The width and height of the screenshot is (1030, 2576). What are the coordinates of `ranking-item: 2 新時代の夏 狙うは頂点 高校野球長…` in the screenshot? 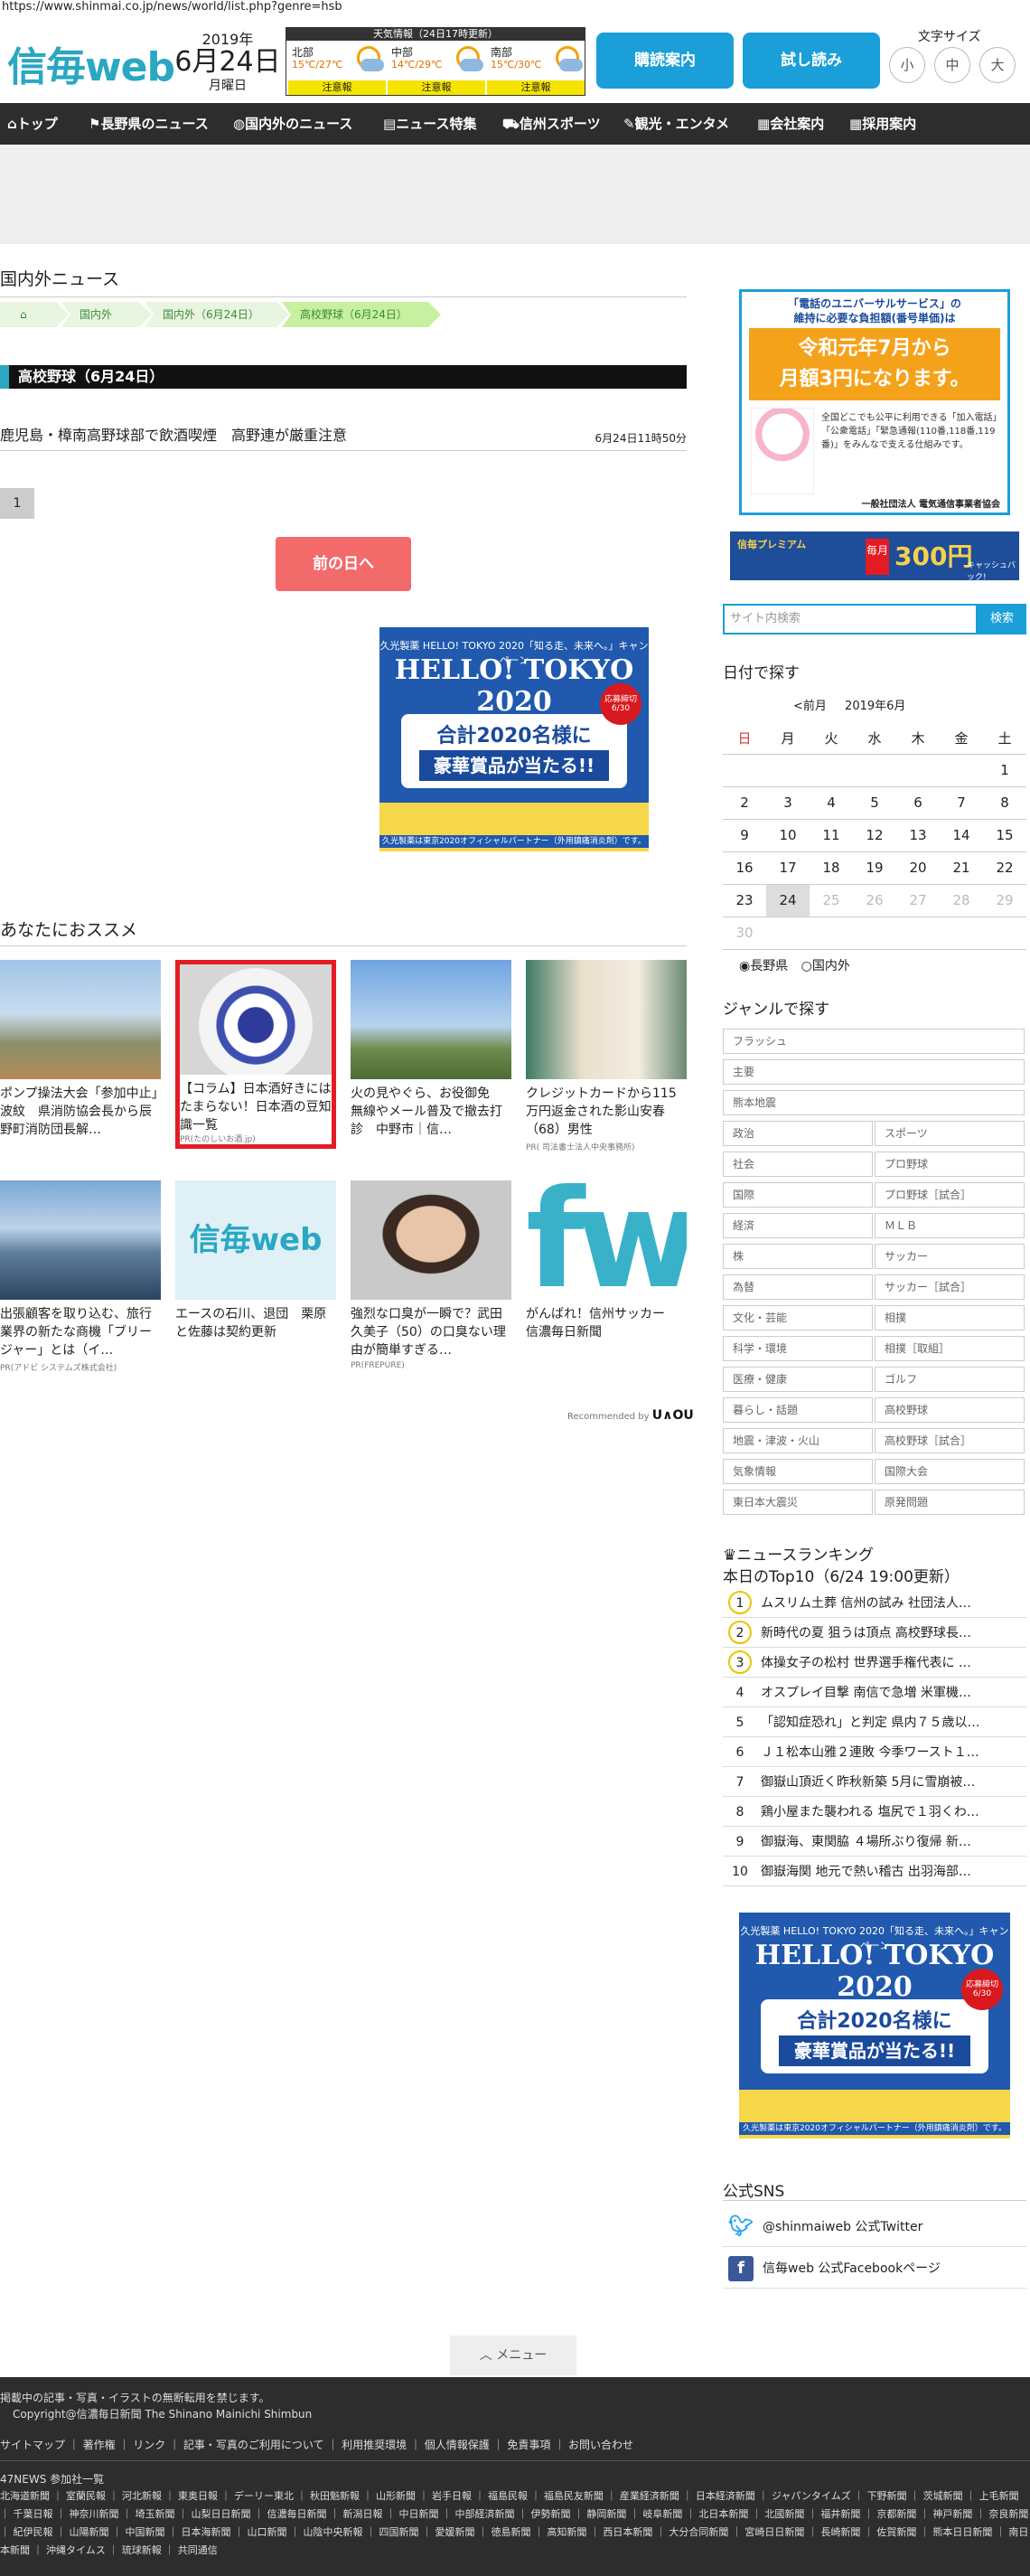 It's located at (874, 1633).